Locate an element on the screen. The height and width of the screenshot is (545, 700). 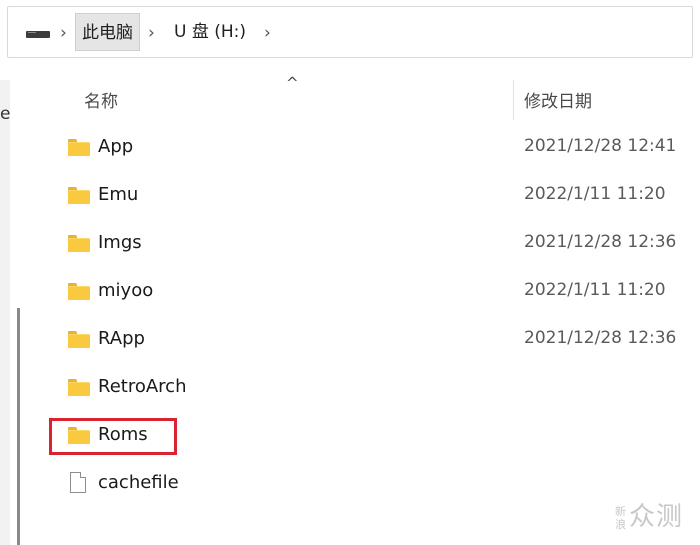
roms-highlight-box is located at coordinates (113, 436).